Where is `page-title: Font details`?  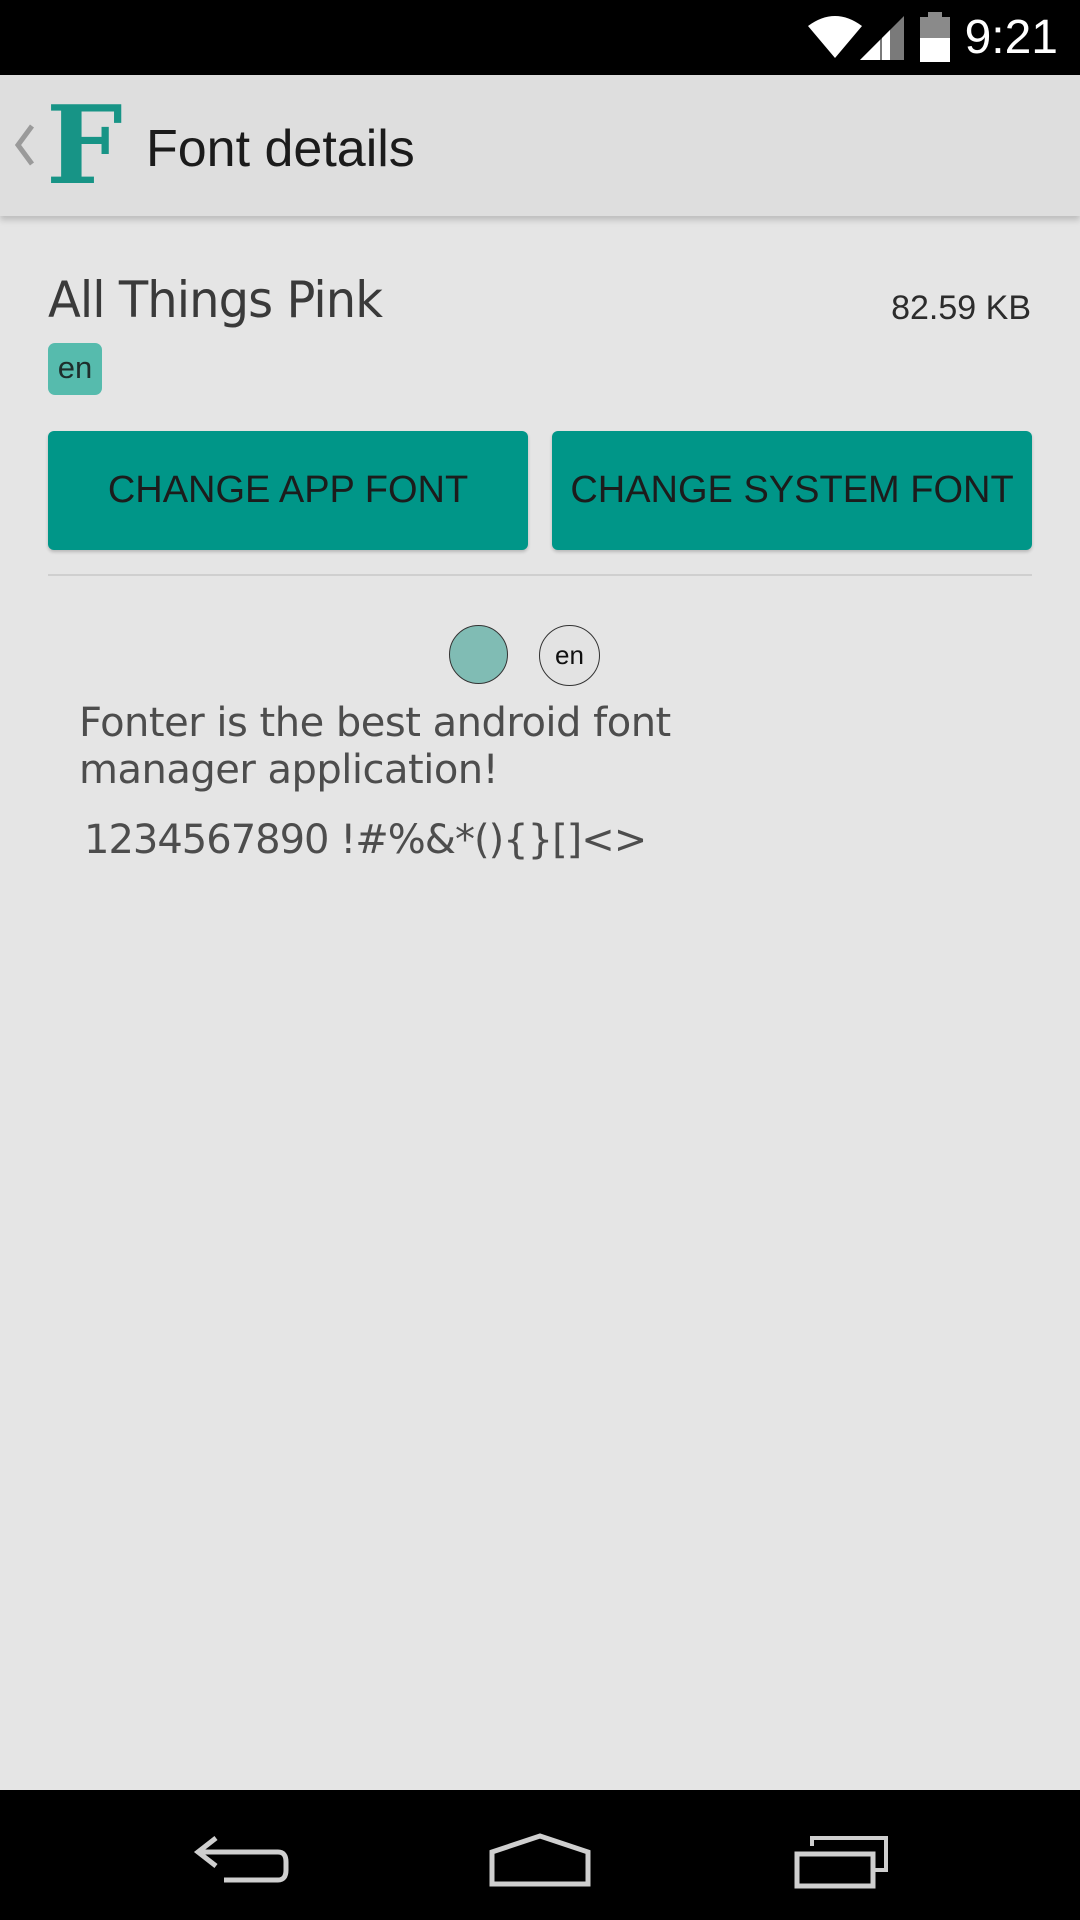 page-title: Font details is located at coordinates (280, 149).